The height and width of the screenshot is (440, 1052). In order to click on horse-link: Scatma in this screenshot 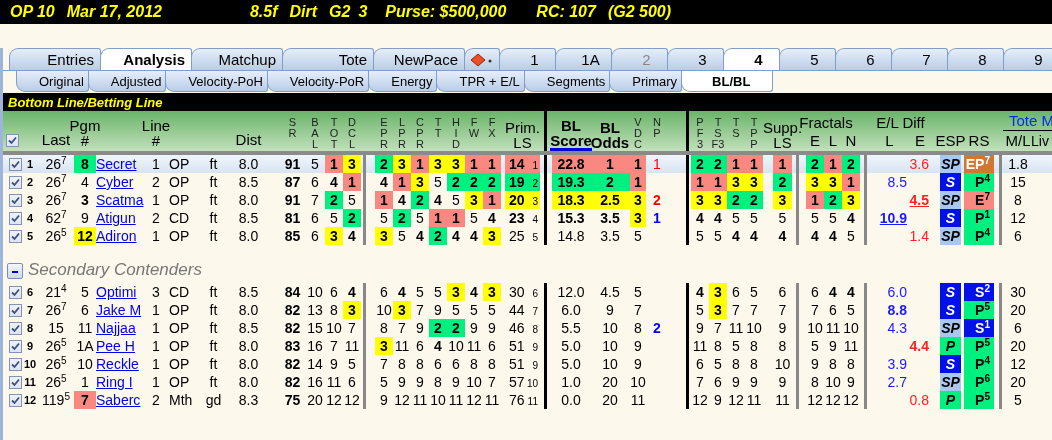, I will do `click(120, 200)`.